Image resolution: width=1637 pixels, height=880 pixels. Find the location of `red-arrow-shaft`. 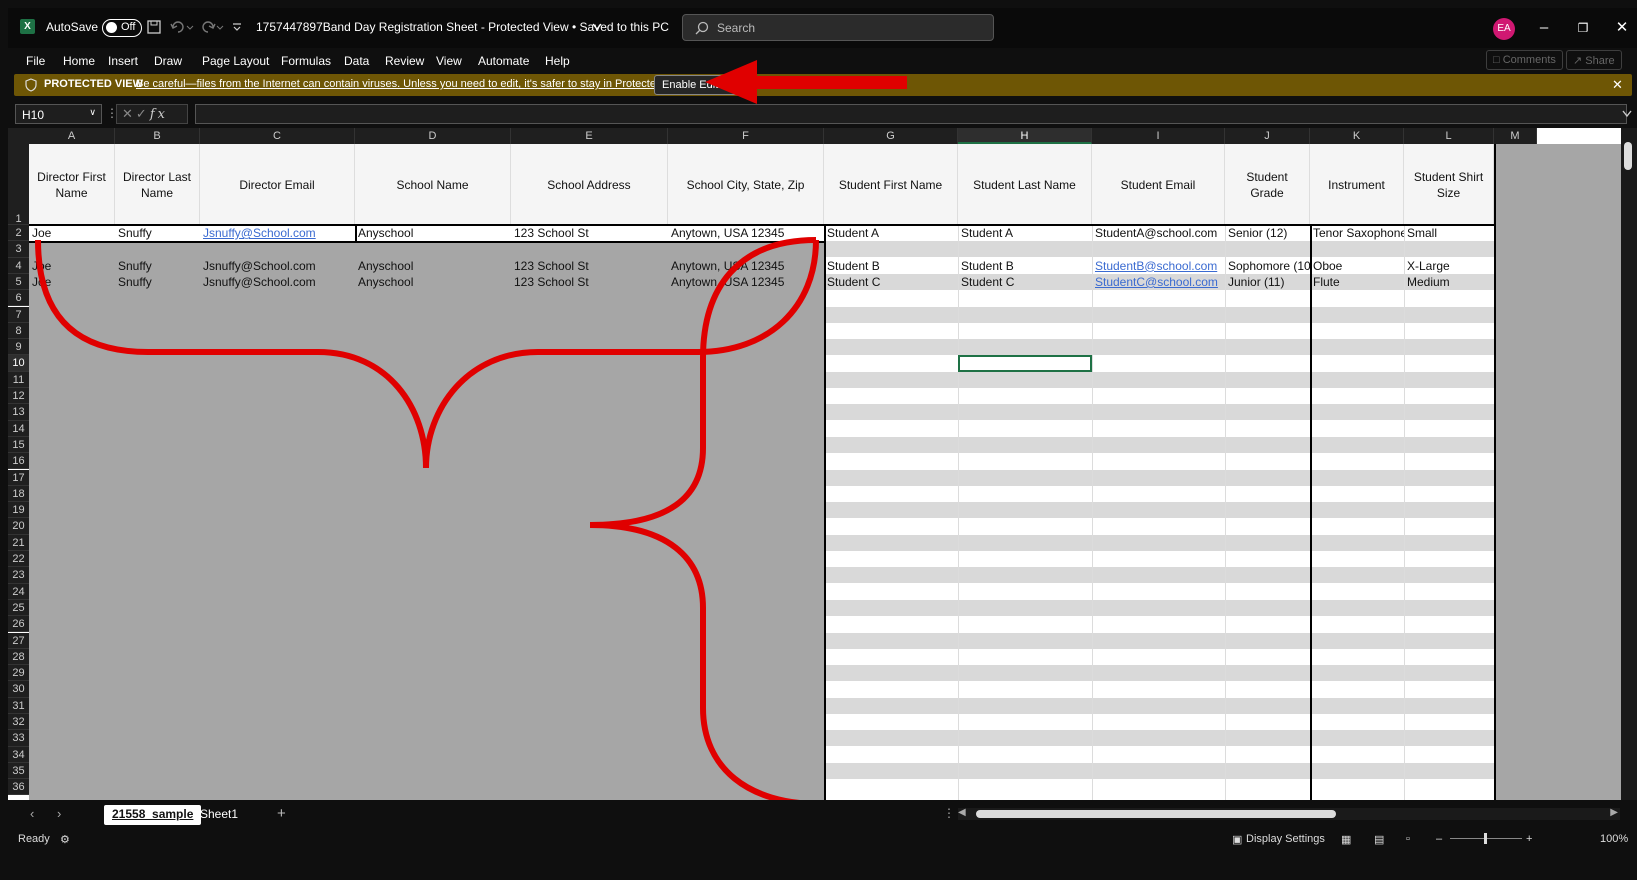

red-arrow-shaft is located at coordinates (831, 82).